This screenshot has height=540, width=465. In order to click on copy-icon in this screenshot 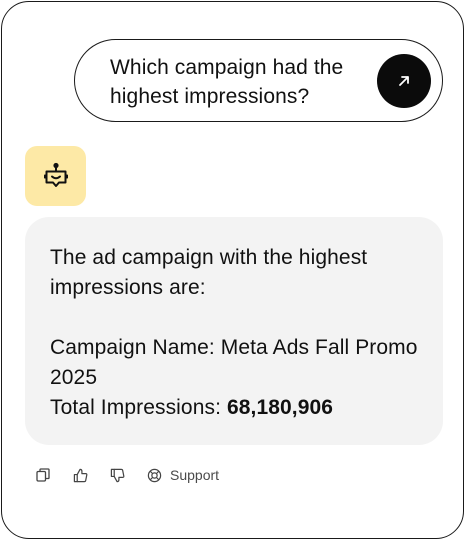, I will do `click(43, 475)`.